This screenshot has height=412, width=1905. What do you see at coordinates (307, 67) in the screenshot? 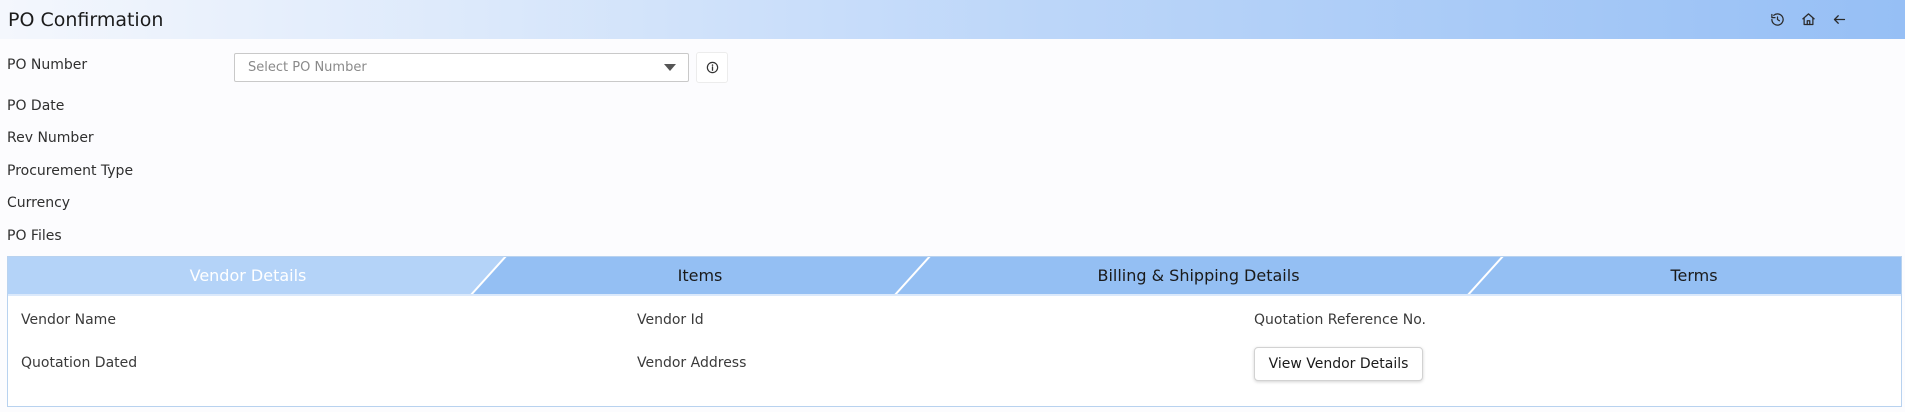
I see `po-number-placeholder: Select PO Number` at bounding box center [307, 67].